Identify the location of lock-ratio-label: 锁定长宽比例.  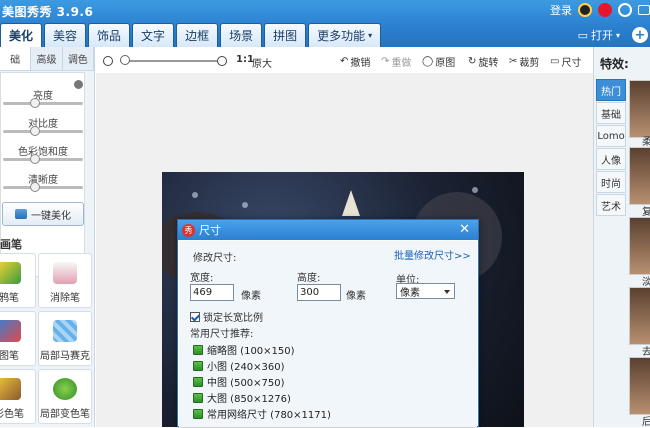
(233, 318).